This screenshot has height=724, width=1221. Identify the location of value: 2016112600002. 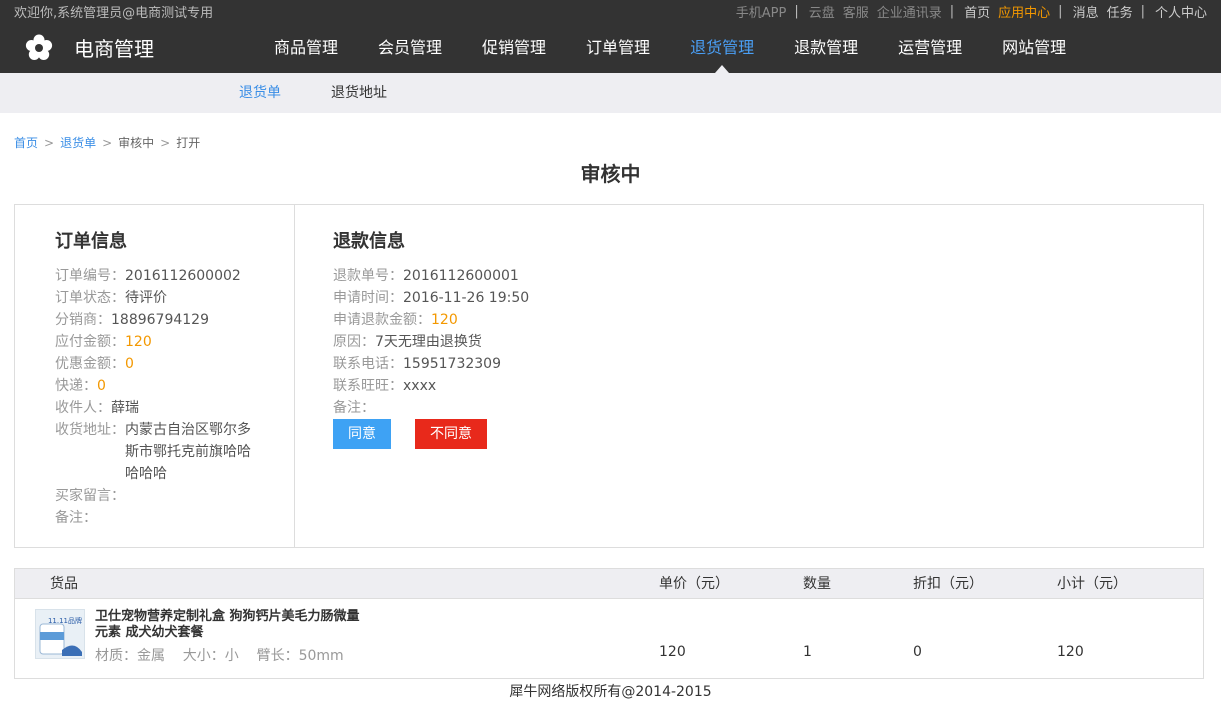
(183, 276).